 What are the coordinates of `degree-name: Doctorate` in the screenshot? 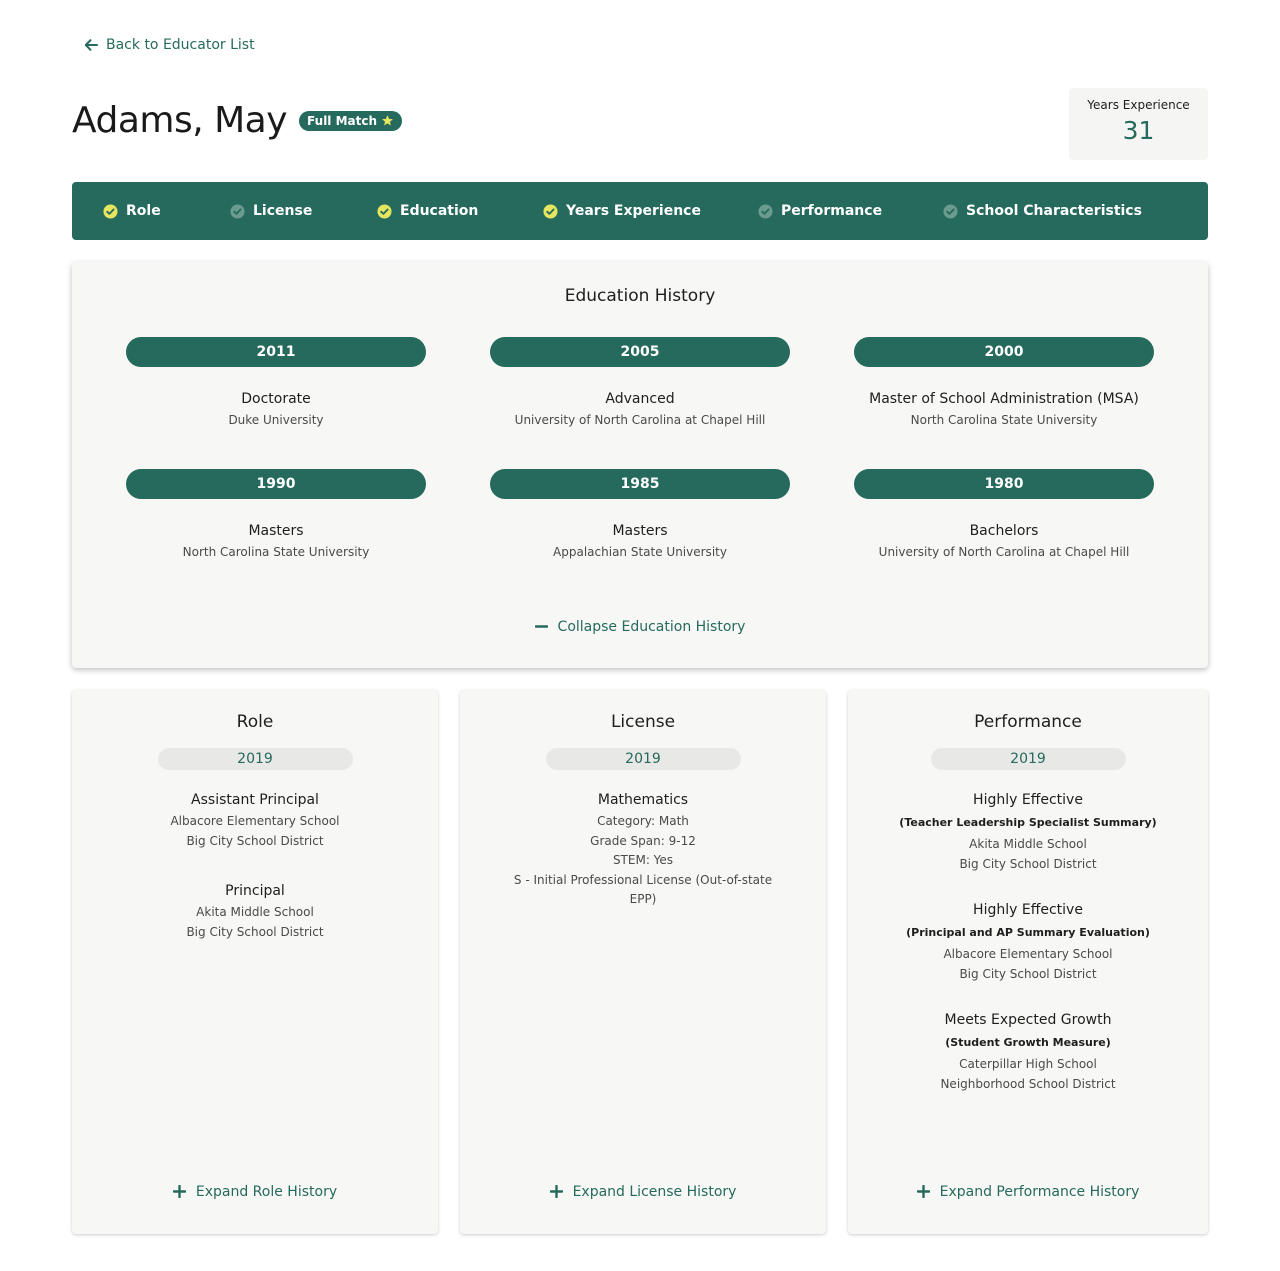 It's located at (276, 399).